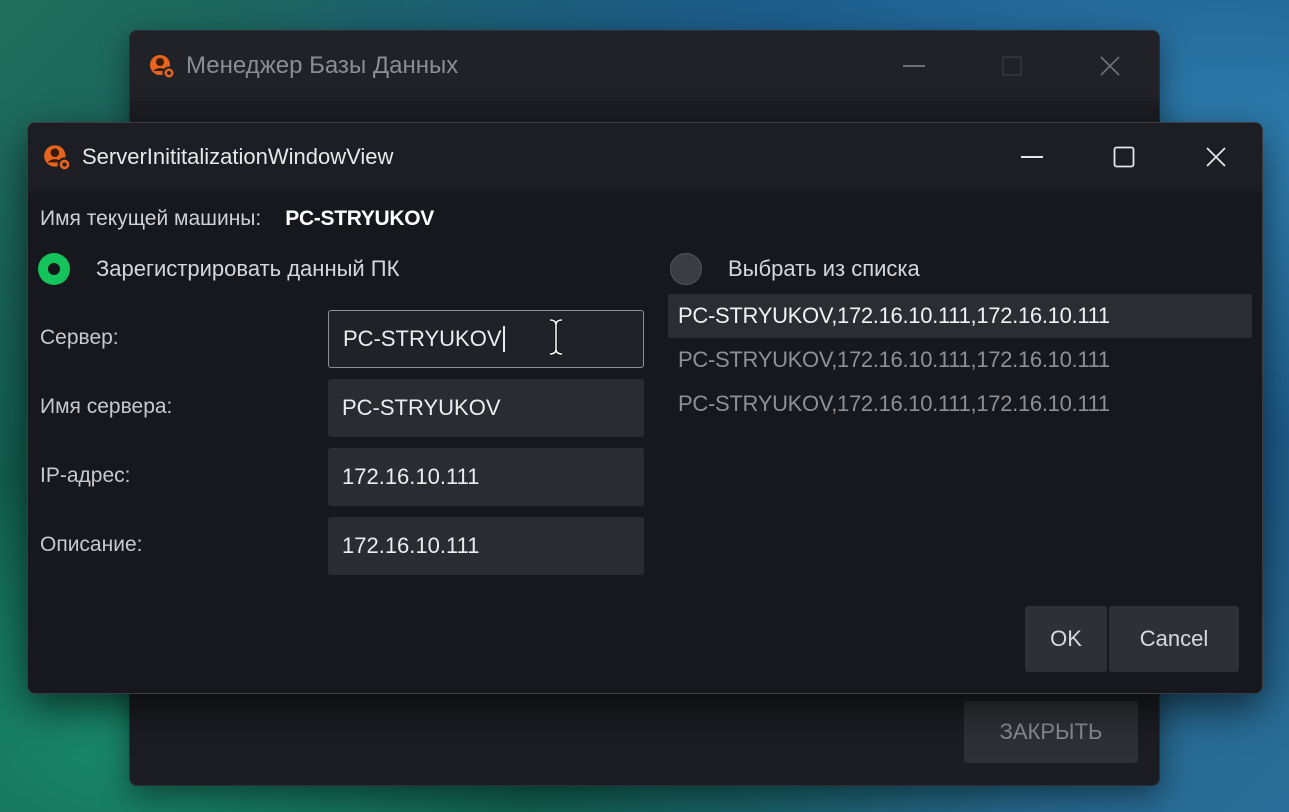 The image size is (1289, 812). I want to click on current-machine-label: Имя текущей машины:, so click(151, 218).